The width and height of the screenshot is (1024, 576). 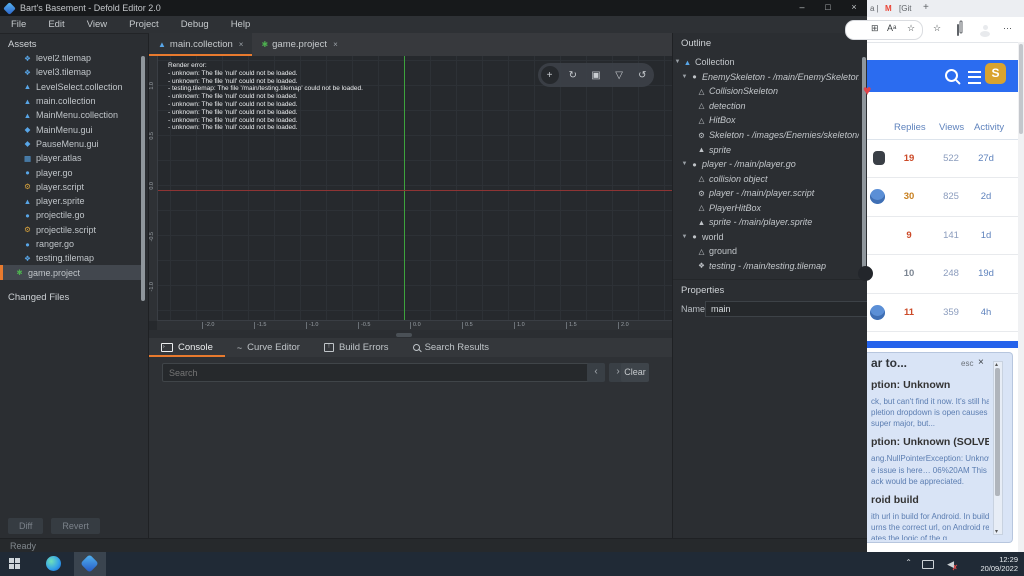 What do you see at coordinates (930, 527) in the screenshot?
I see `popup-text: urns the correct url, on Android returns` at bounding box center [930, 527].